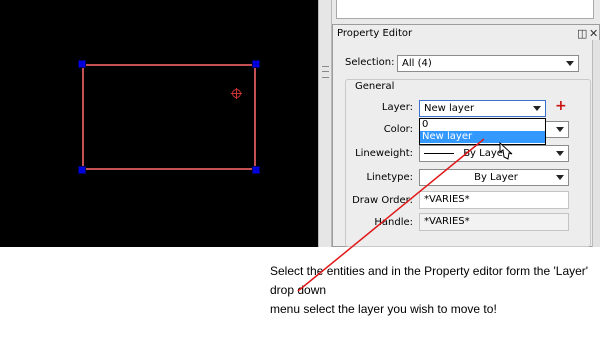  What do you see at coordinates (488, 63) in the screenshot?
I see `selection-dropdown: All (4)` at bounding box center [488, 63].